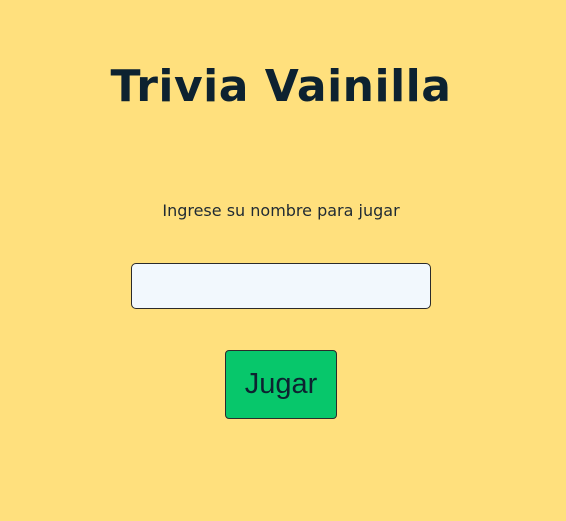 This screenshot has height=521, width=566. I want to click on page-title: Trivia Vainilla, so click(281, 86).